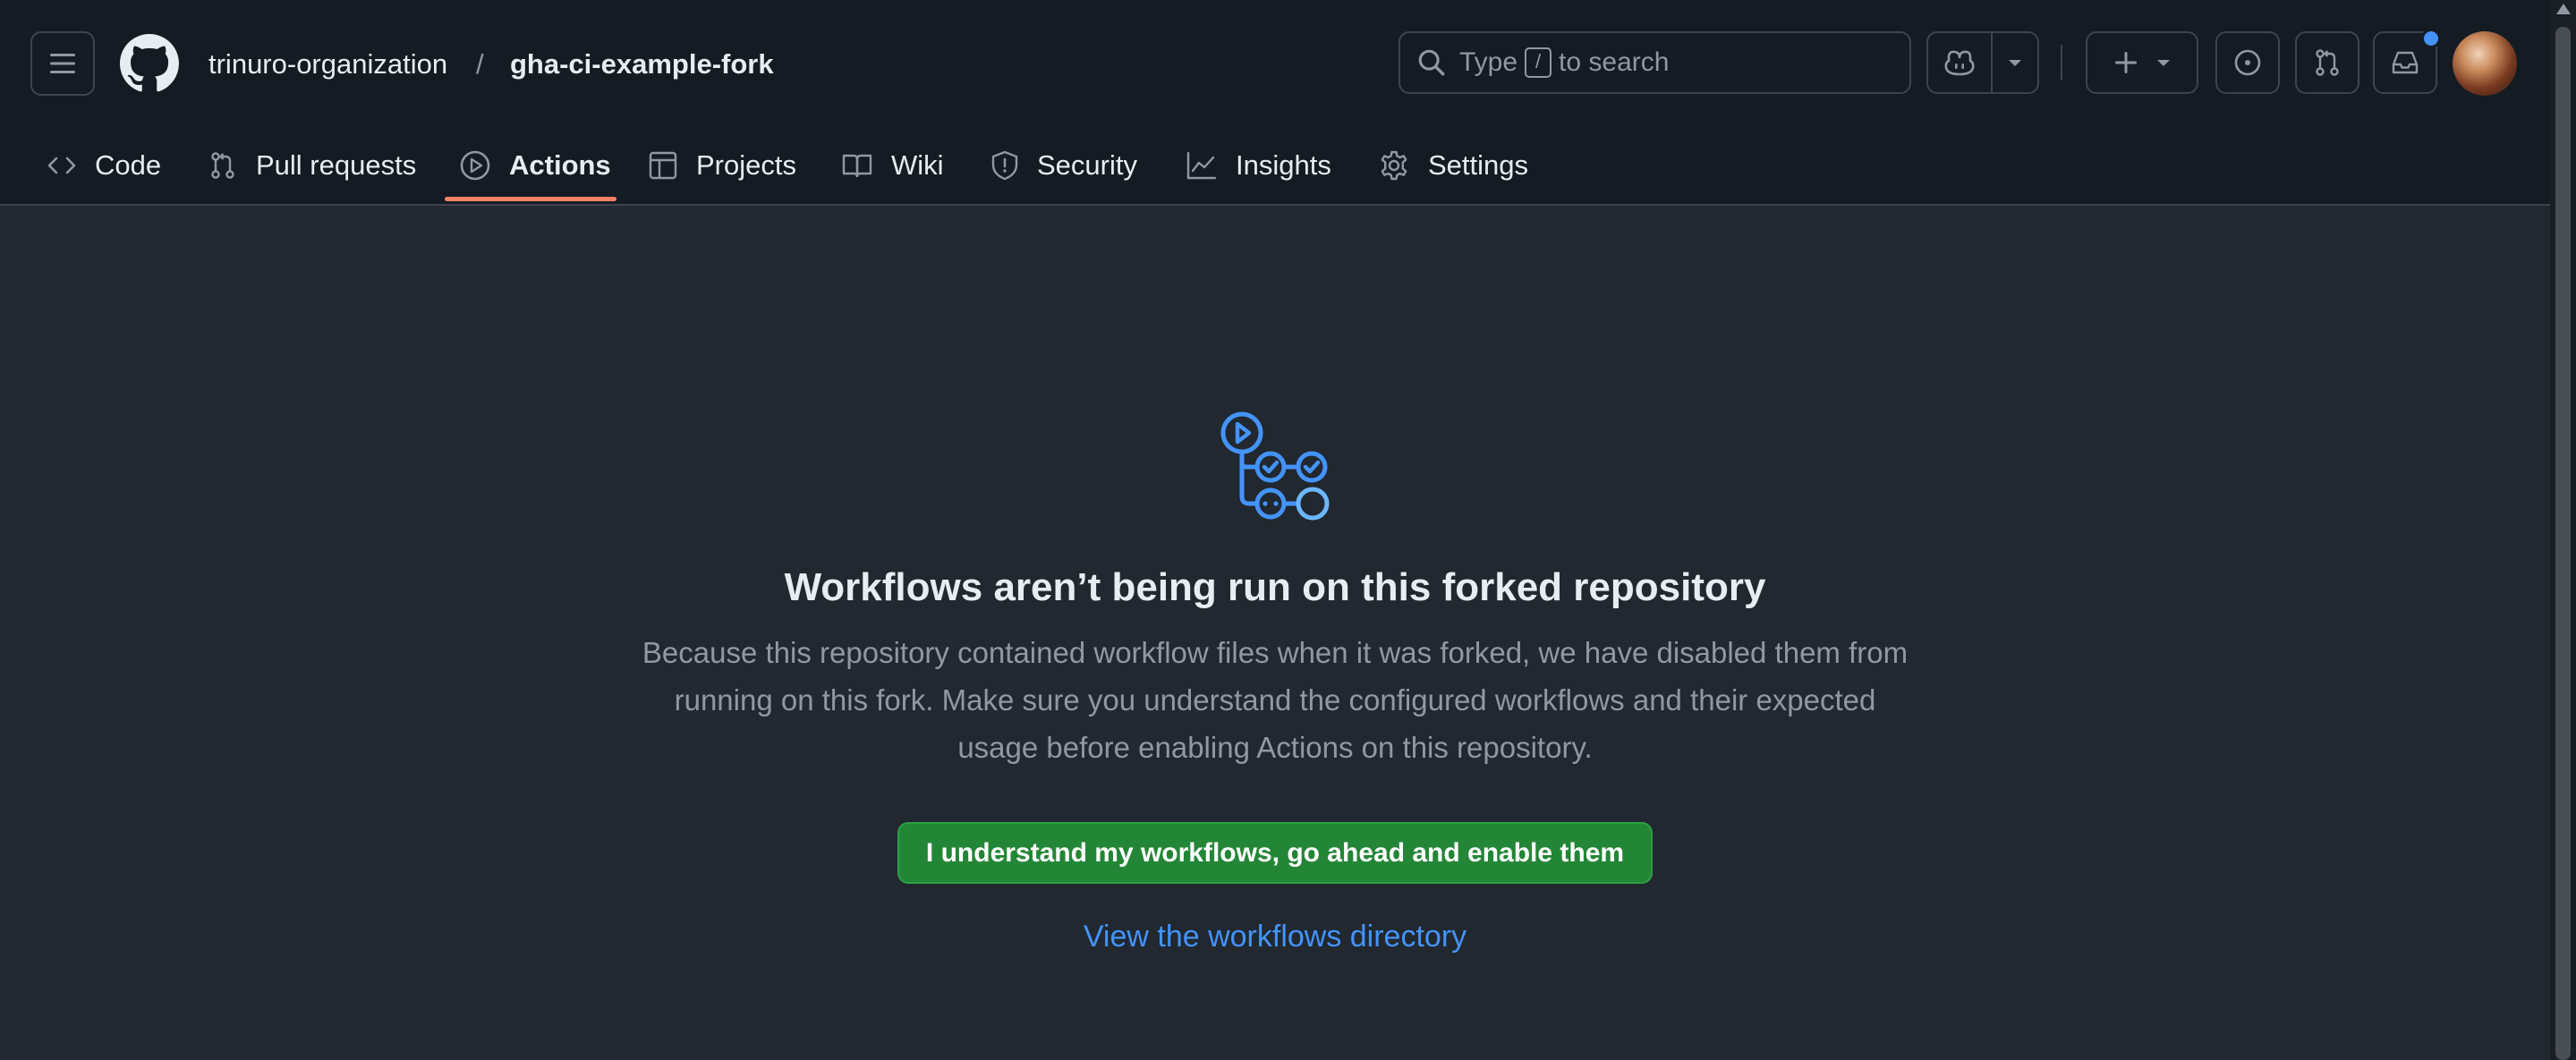 The width and height of the screenshot is (2576, 1060). I want to click on scrollbar-thumb, so click(2563, 543).